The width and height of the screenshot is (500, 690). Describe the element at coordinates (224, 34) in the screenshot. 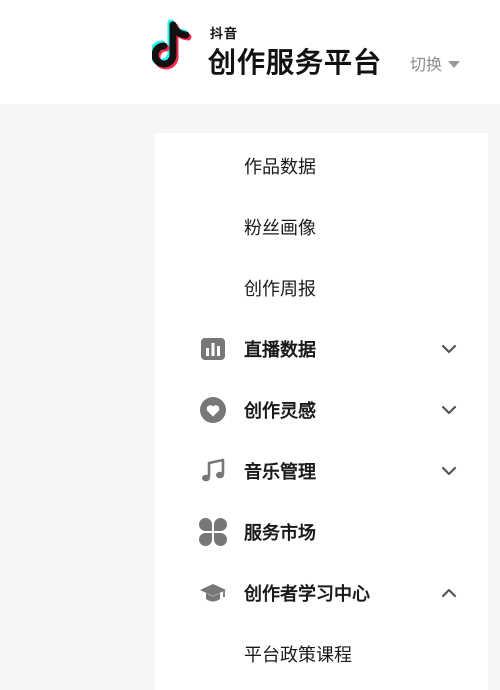

I see `logo-brand-text: 抖音` at that location.